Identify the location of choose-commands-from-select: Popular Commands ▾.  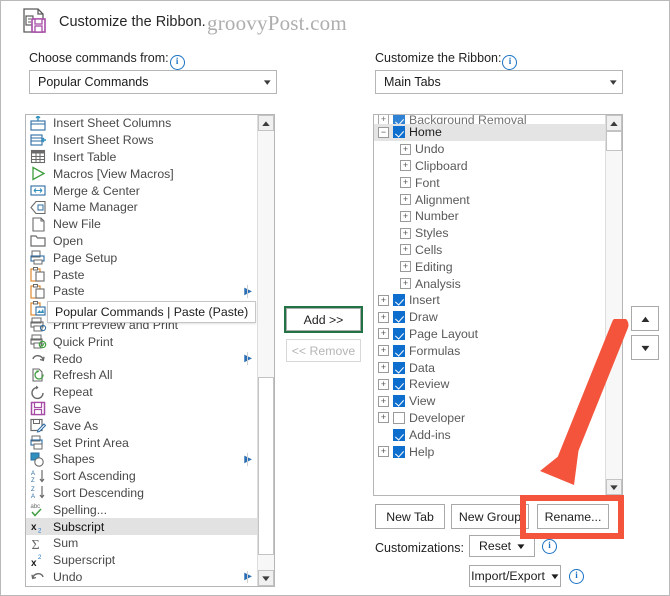
(153, 82).